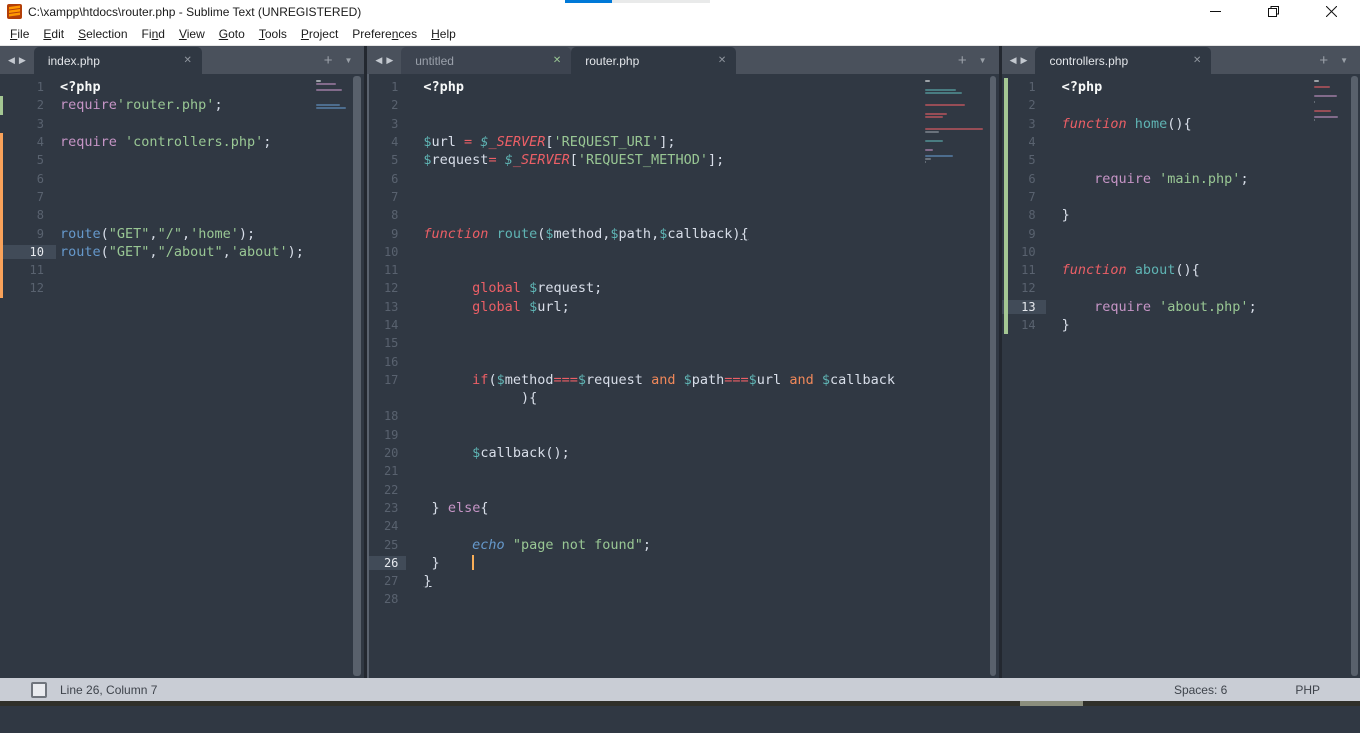  What do you see at coordinates (182, 142) in the screenshot?
I see `code-line: 4 require 'controllers.php';` at bounding box center [182, 142].